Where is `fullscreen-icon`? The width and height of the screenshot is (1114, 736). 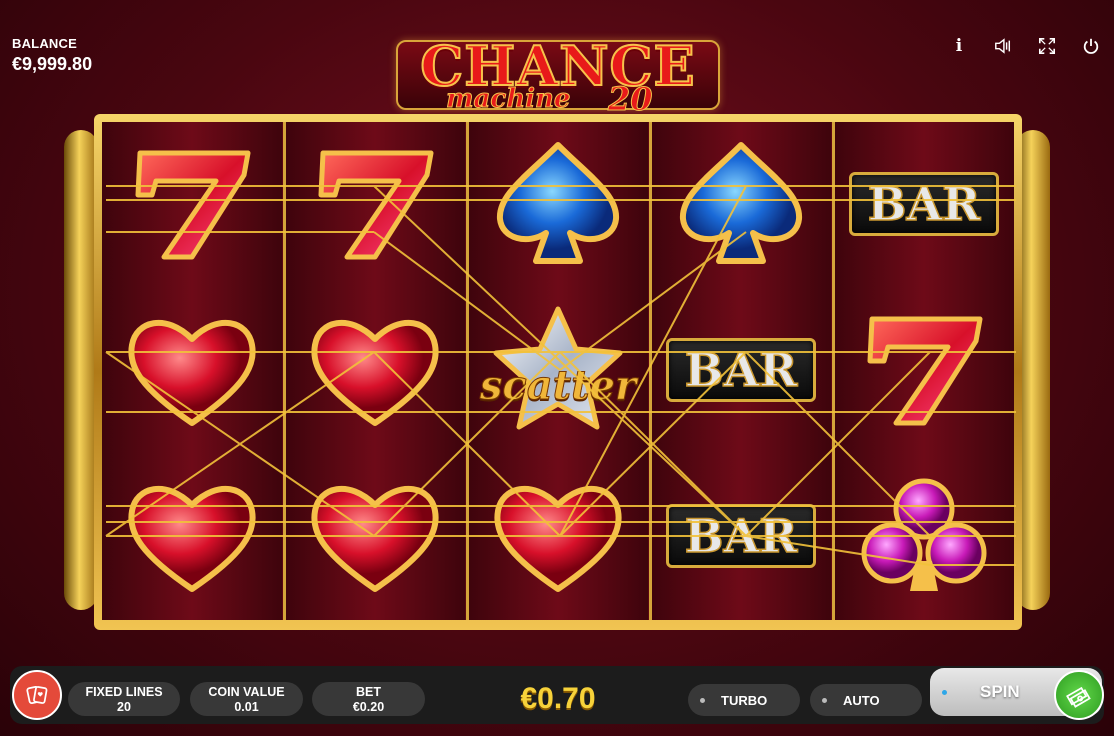 fullscreen-icon is located at coordinates (1047, 46).